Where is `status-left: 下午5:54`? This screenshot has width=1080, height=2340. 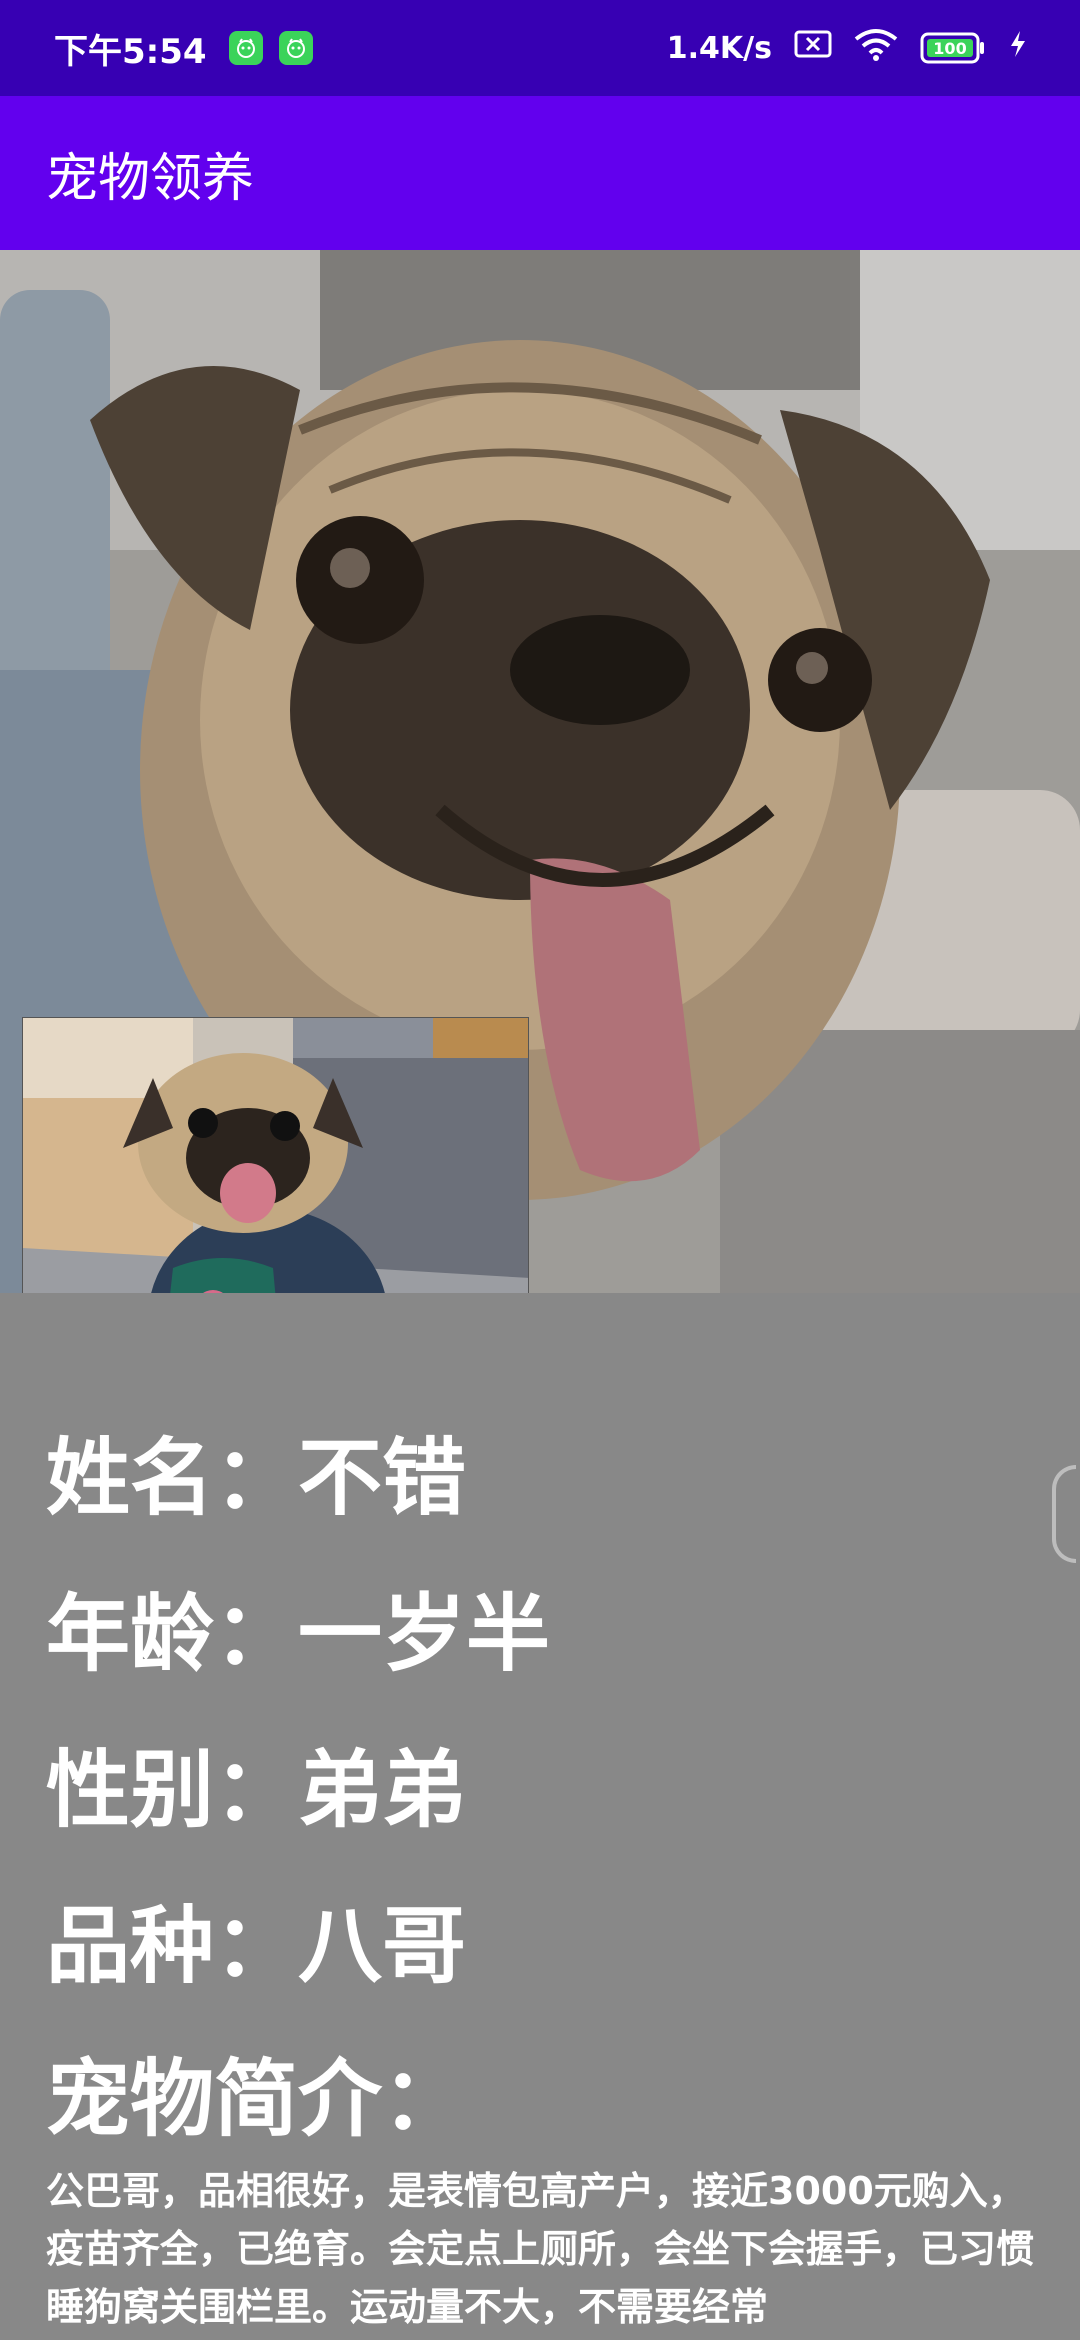
status-left: 下午5:54 is located at coordinates (183, 48).